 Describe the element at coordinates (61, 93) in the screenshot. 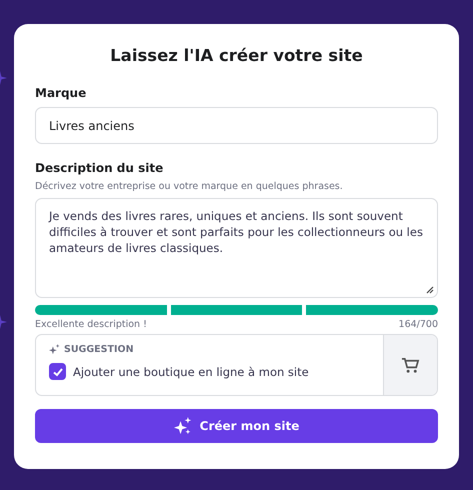

I see `field-label: Marque` at that location.